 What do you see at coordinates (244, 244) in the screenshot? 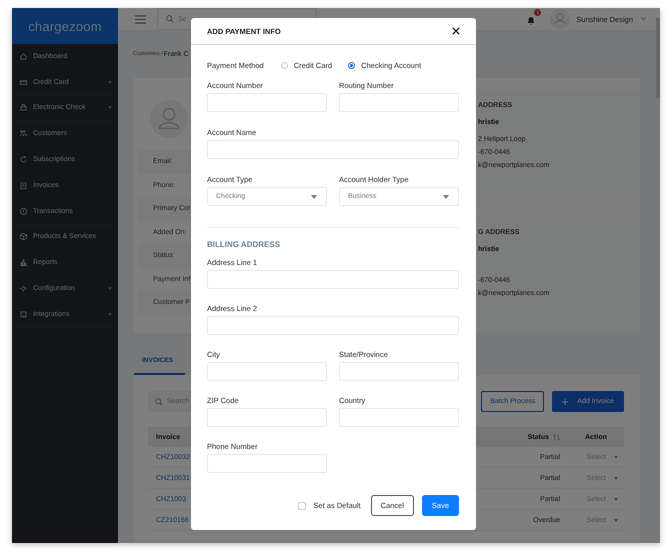
I see `section-heading: BILLING ADDRESS` at bounding box center [244, 244].